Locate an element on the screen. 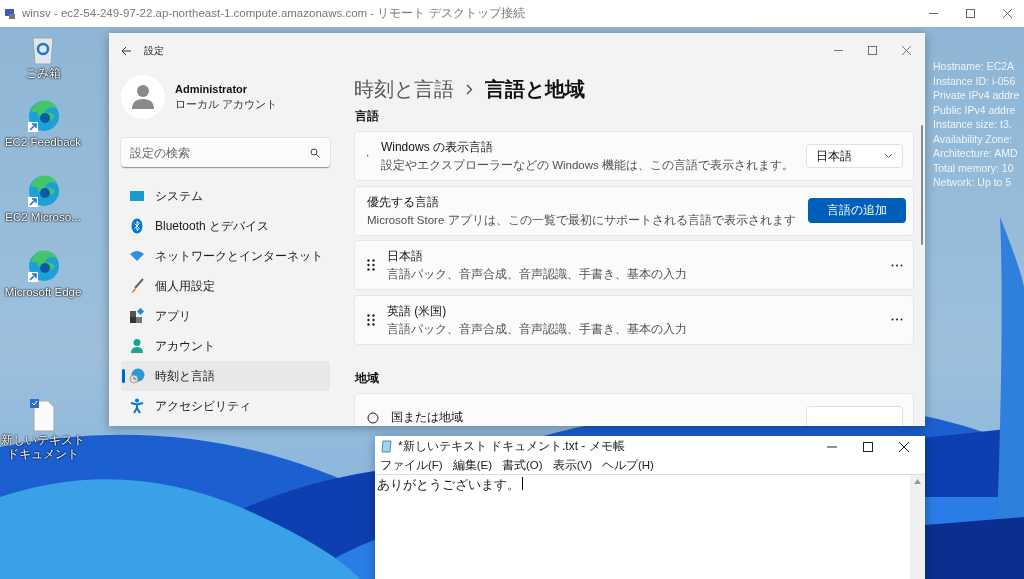 This screenshot has height=579, width=1024. globe-icon is located at coordinates (373, 417).